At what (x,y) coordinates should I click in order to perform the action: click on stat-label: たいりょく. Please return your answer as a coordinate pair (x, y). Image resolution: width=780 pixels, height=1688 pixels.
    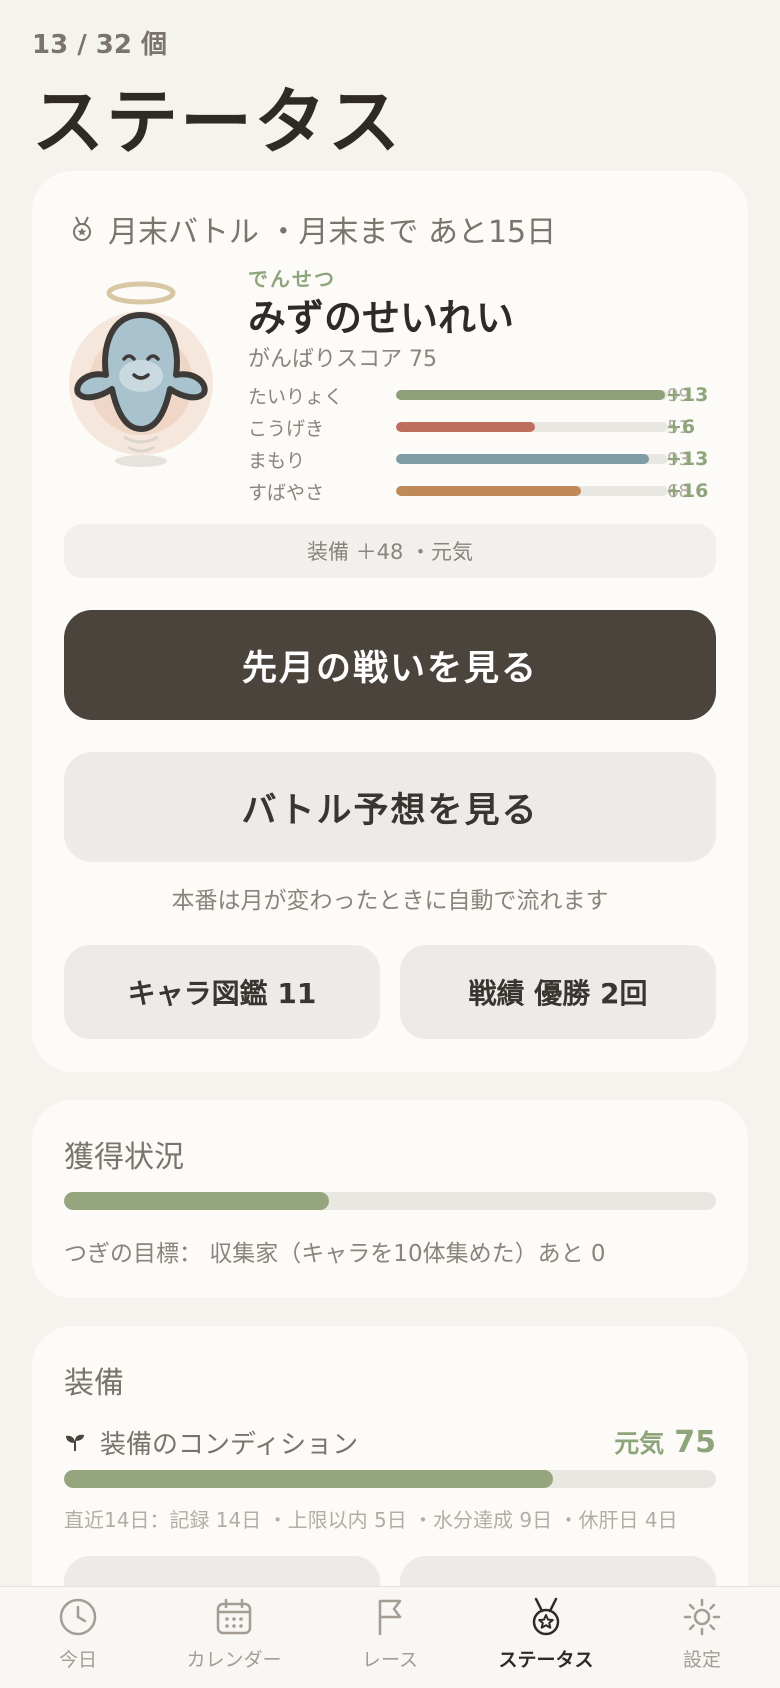
    Looking at the image, I should click on (296, 396).